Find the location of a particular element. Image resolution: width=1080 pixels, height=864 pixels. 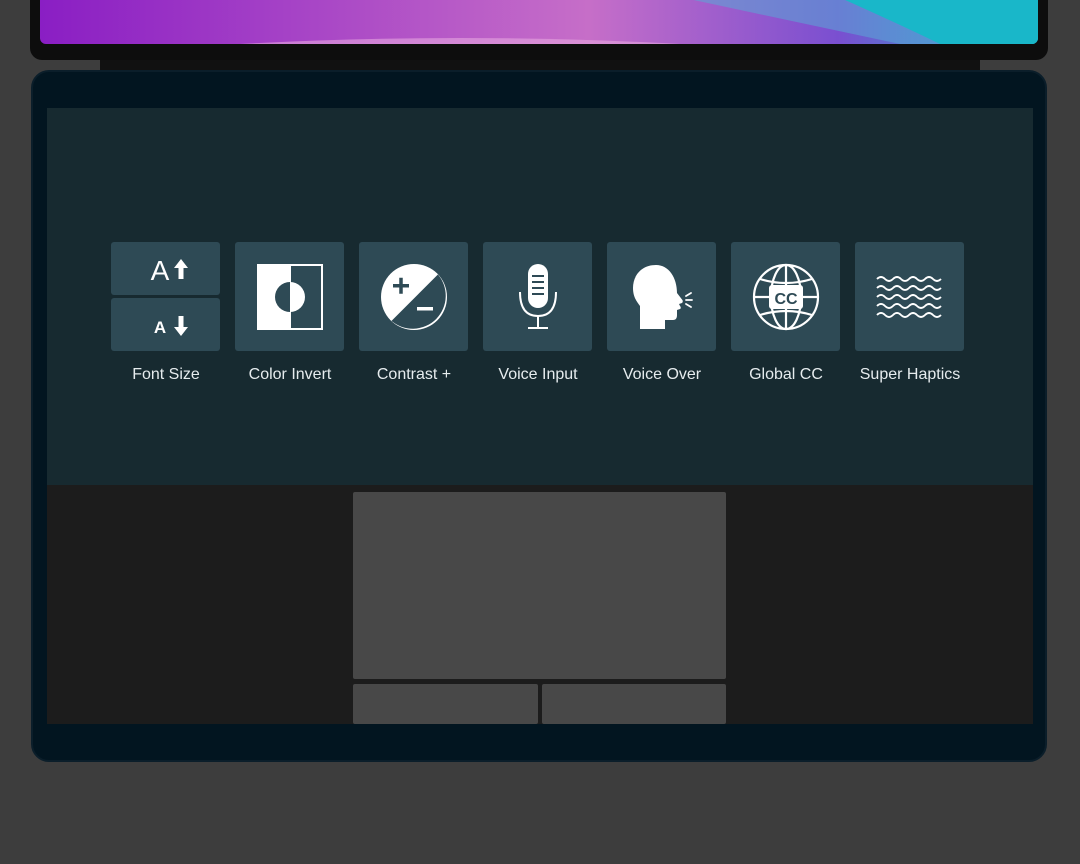

waves-icon is located at coordinates (908, 296).